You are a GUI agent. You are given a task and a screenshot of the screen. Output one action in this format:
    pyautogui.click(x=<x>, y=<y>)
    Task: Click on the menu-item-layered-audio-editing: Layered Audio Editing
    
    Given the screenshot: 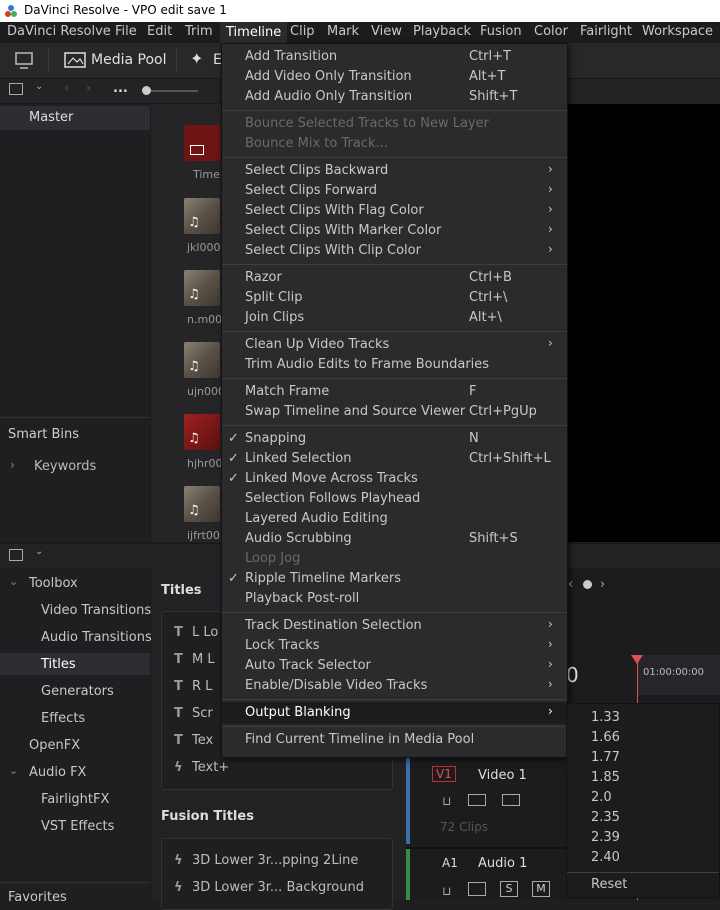 What is the action you would take?
    pyautogui.click(x=394, y=519)
    